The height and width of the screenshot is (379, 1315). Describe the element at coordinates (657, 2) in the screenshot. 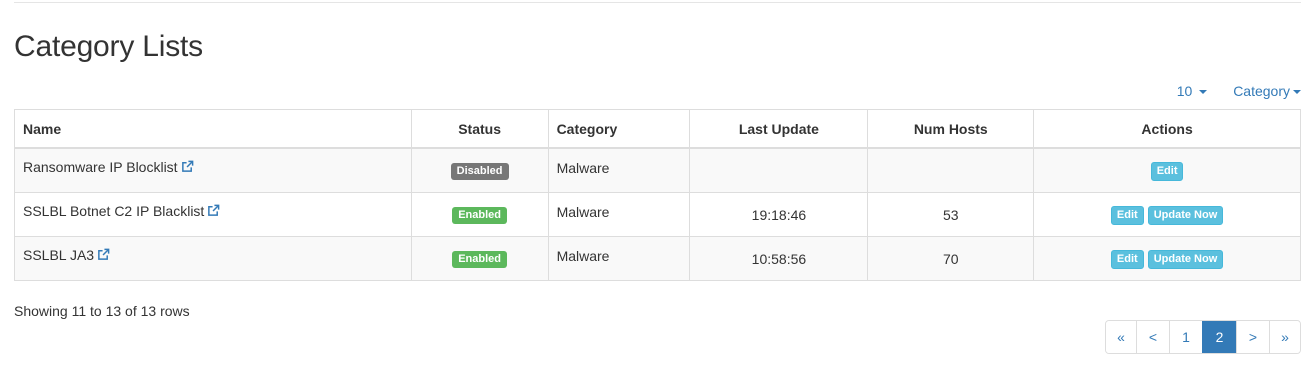

I see `top-divider` at that location.